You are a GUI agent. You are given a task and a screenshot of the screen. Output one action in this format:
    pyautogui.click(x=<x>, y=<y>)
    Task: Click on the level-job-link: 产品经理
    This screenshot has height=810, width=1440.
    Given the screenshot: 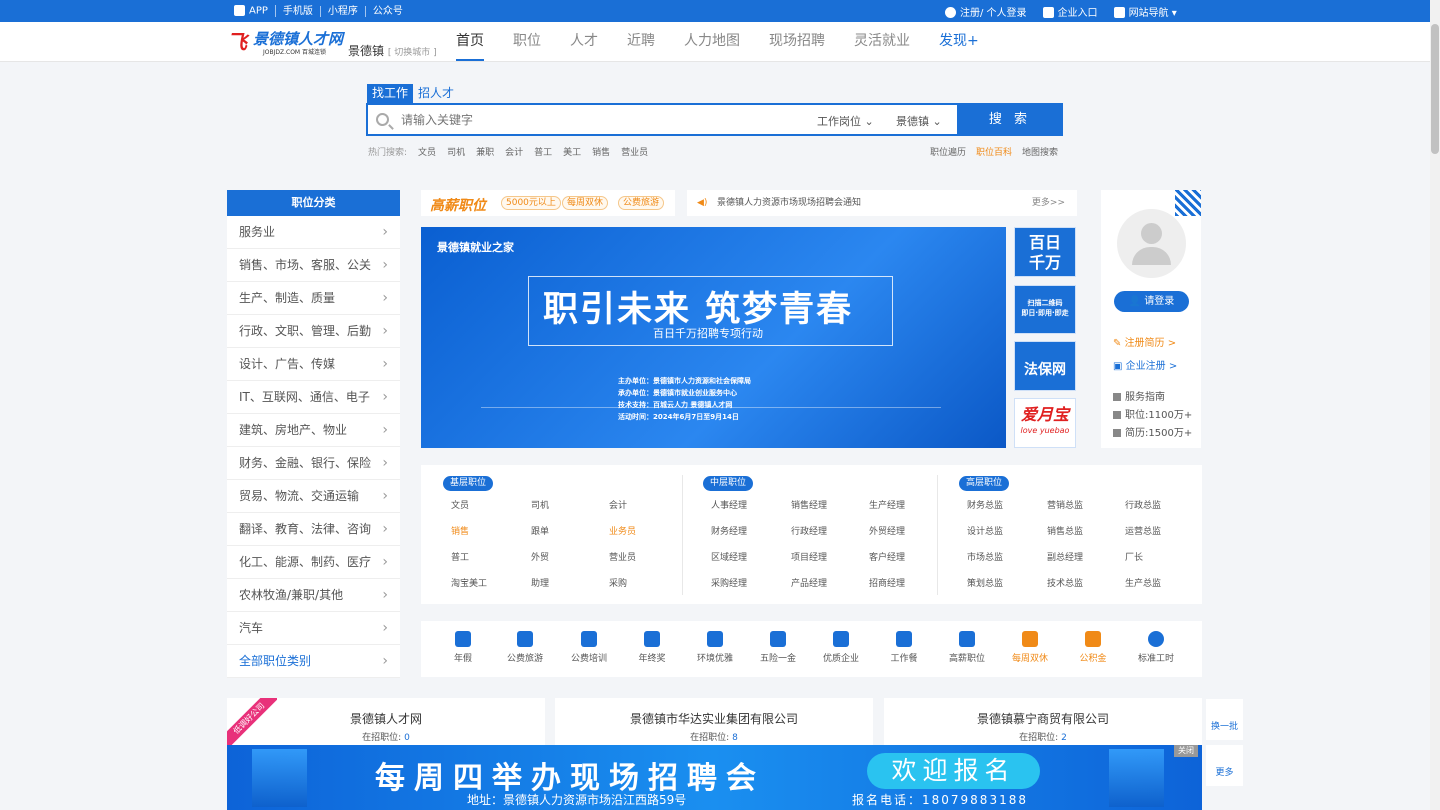 What is the action you would take?
    pyautogui.click(x=809, y=582)
    